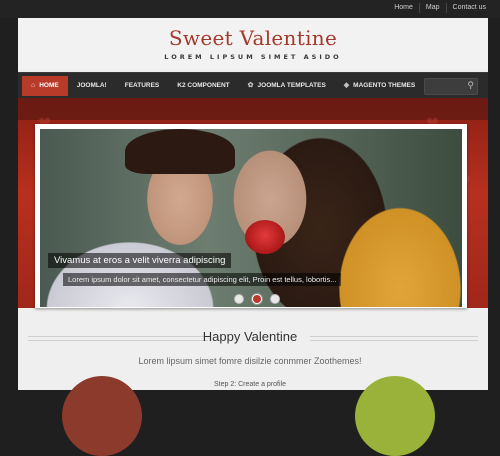 The width and height of the screenshot is (500, 456). I want to click on nav-item-home-label: HOME, so click(49, 85).